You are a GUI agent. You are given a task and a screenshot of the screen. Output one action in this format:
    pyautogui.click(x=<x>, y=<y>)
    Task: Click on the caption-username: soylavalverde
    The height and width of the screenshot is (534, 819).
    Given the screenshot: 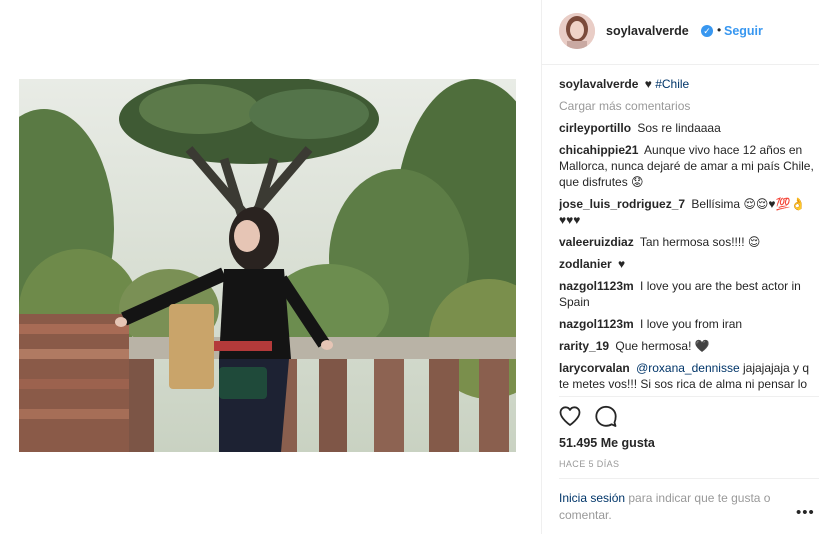 What is the action you would take?
    pyautogui.click(x=598, y=84)
    